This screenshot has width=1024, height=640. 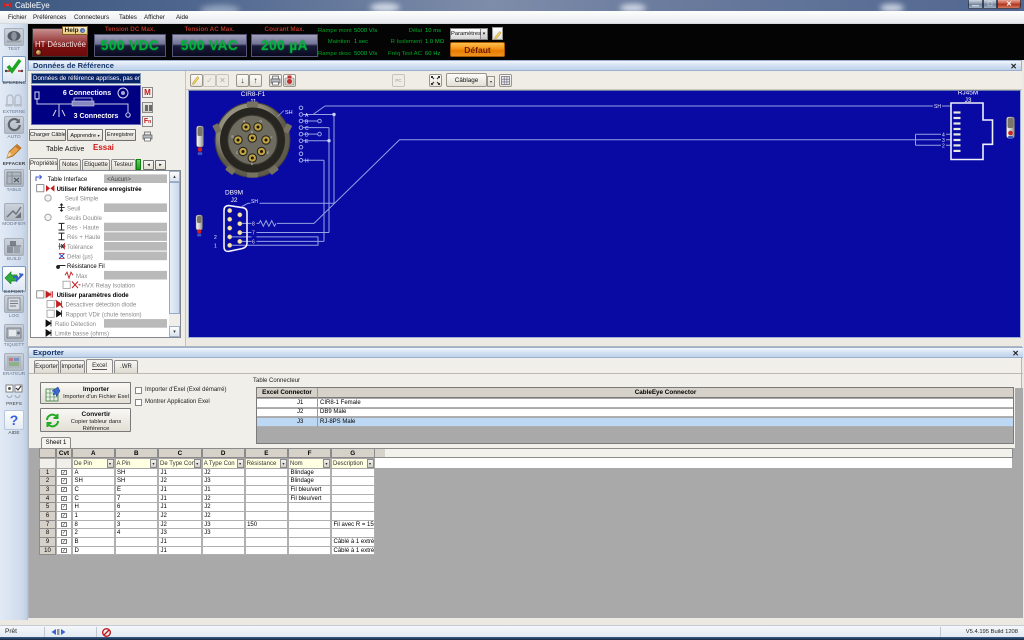 I want to click on svg-text: 3 Connectors, so click(x=96, y=116).